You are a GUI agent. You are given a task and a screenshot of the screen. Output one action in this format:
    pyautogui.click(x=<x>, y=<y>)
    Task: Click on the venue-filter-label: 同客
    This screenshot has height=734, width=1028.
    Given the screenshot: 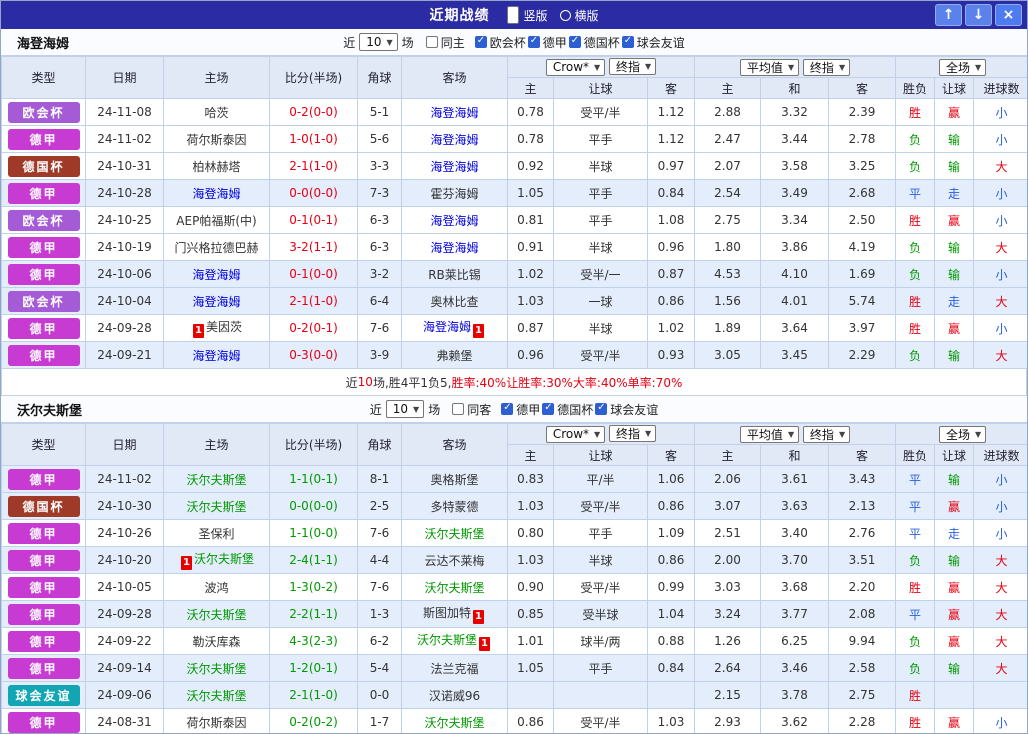 What is the action you would take?
    pyautogui.click(x=479, y=409)
    